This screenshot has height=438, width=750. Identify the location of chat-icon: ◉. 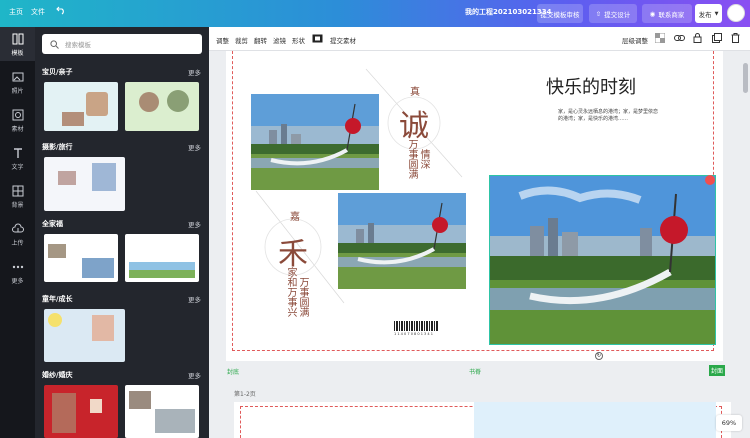
(652, 13).